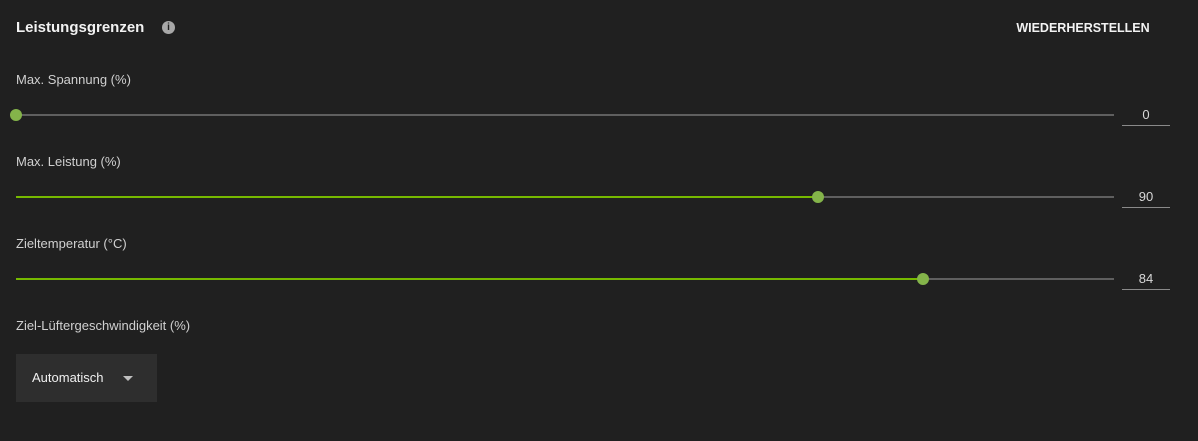 The width and height of the screenshot is (1198, 441). I want to click on temperature-slider, so click(565, 279).